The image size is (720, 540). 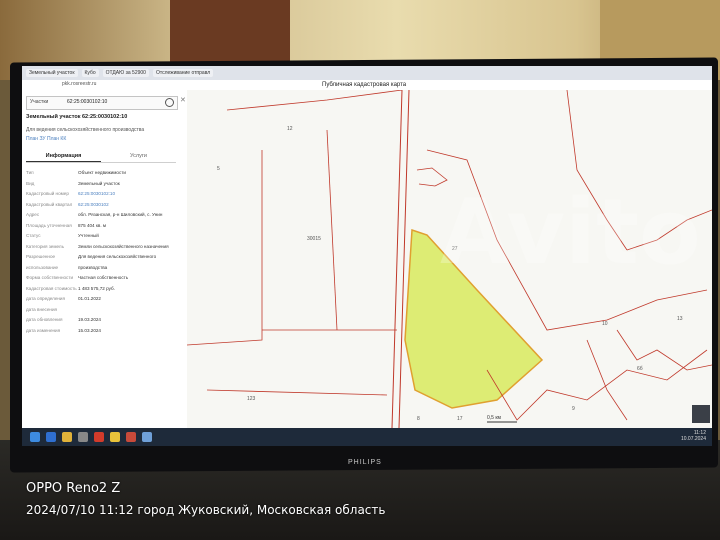 I want to click on browser-tab: Земельный участок, so click(x=52, y=73).